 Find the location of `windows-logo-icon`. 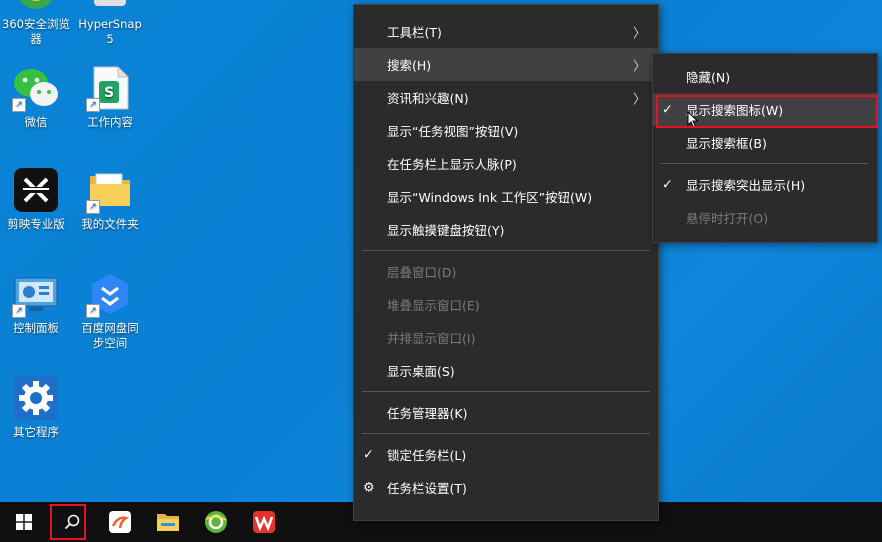

windows-logo-icon is located at coordinates (24, 522).